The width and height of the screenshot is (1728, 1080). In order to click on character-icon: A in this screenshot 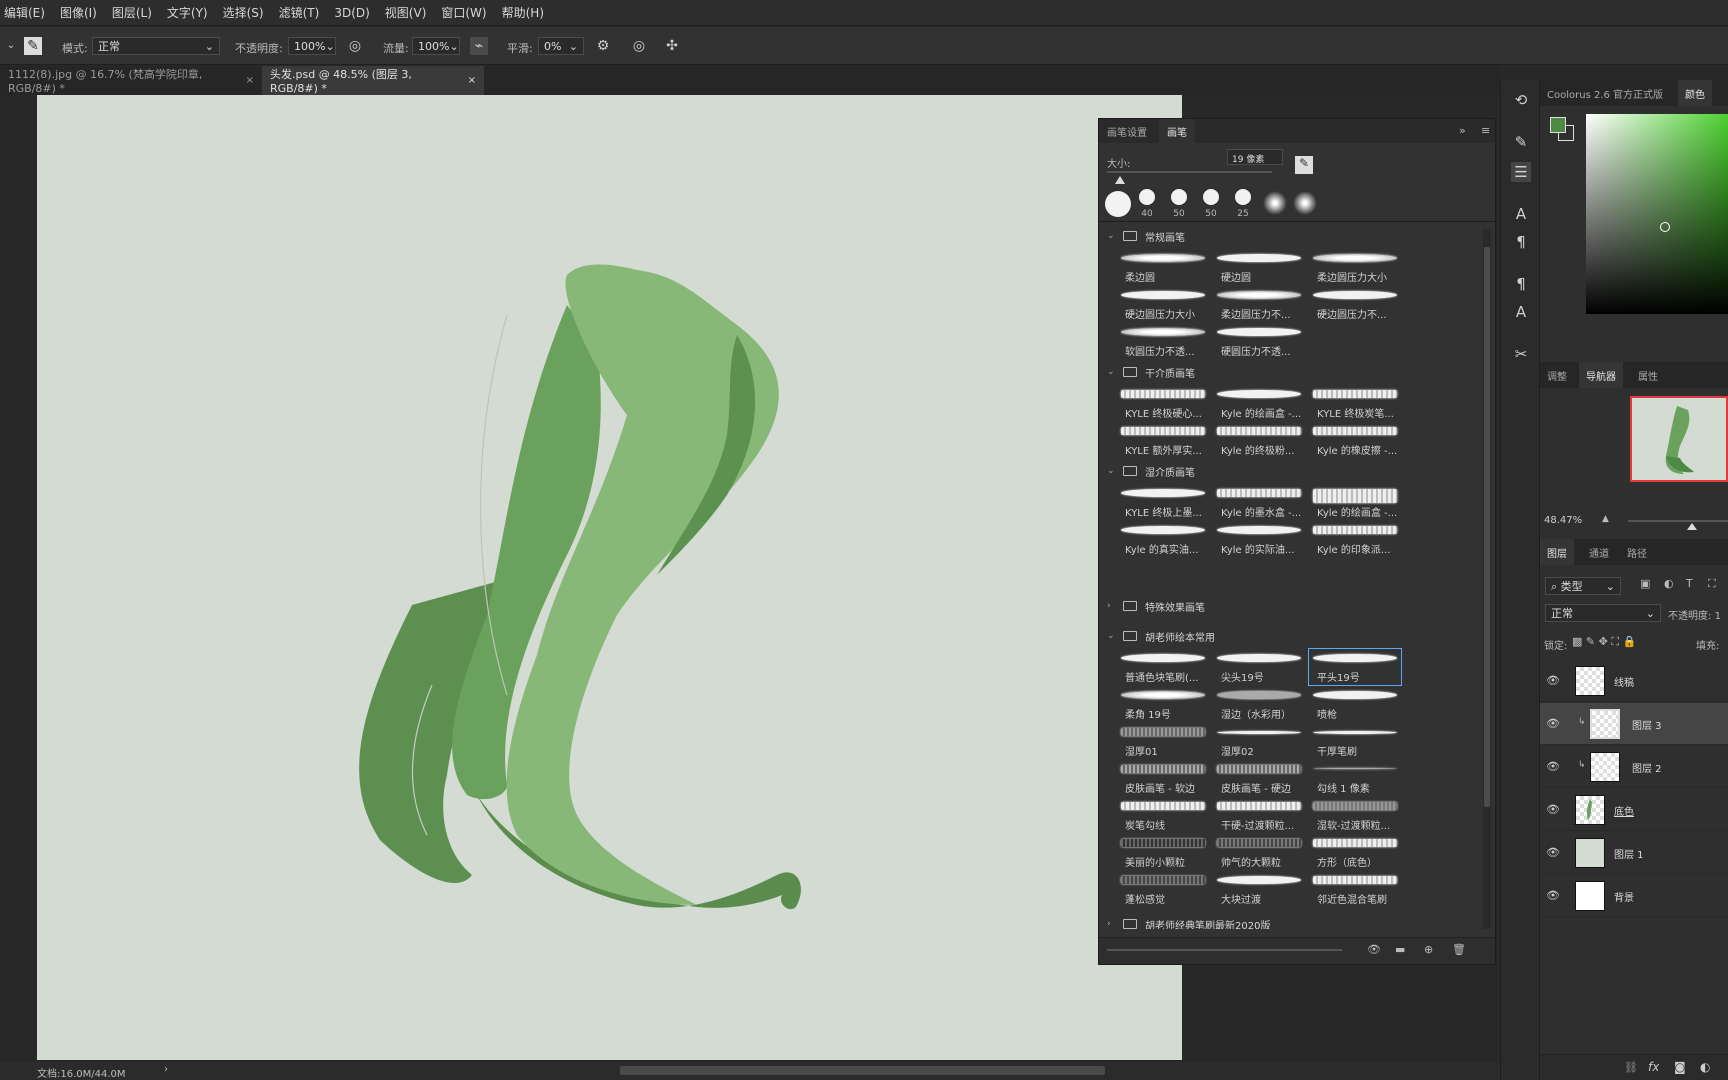, I will do `click(1521, 214)`.